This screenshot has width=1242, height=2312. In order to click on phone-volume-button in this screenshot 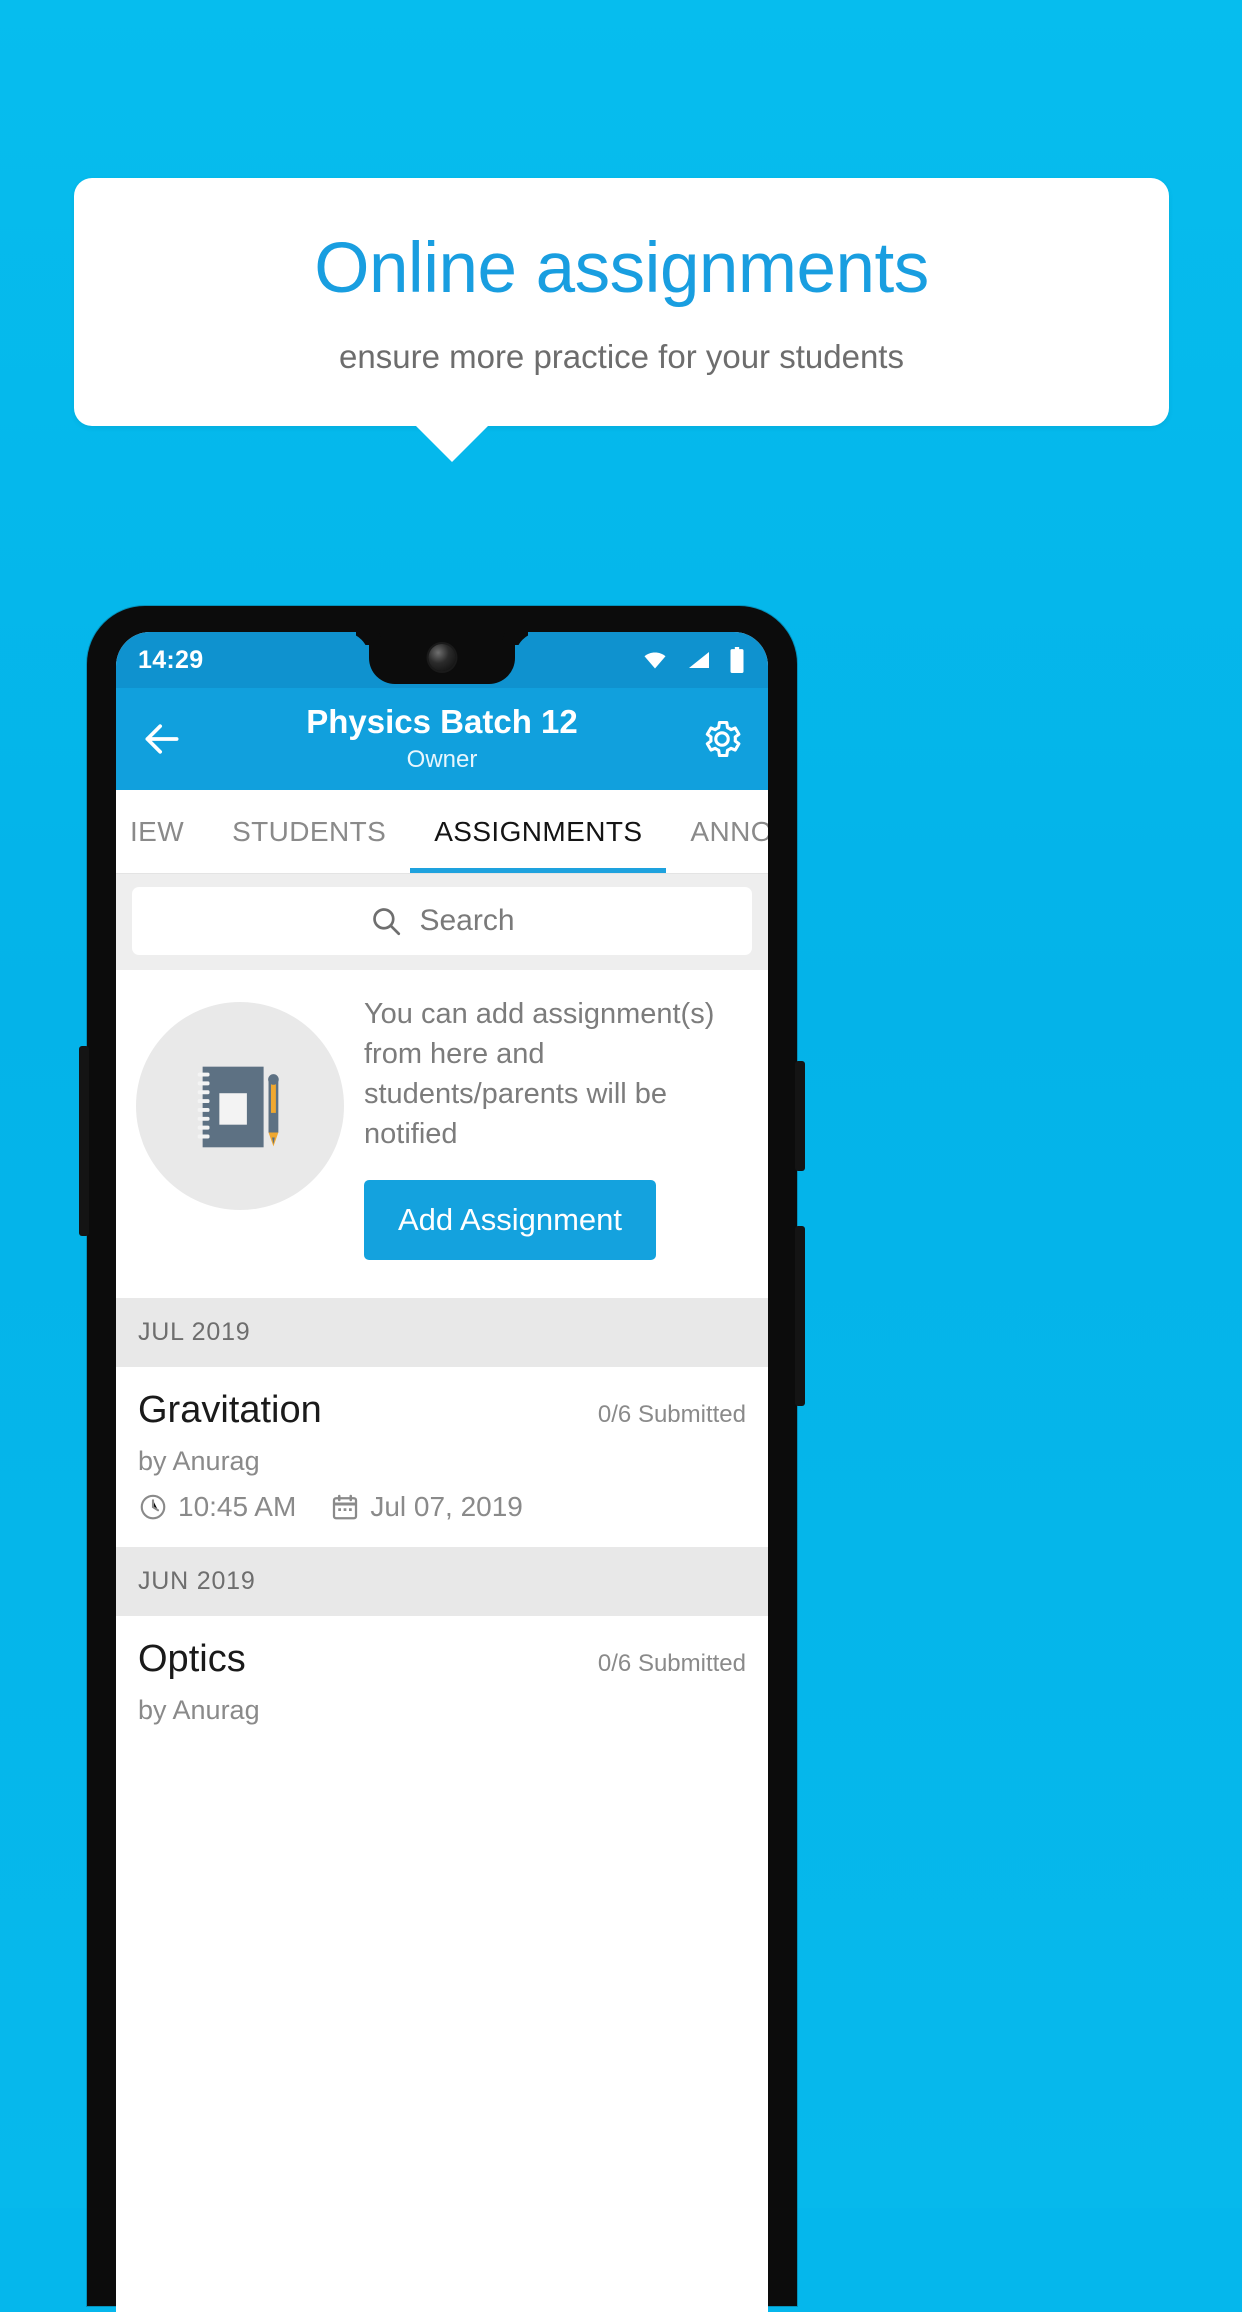, I will do `click(800, 1316)`.